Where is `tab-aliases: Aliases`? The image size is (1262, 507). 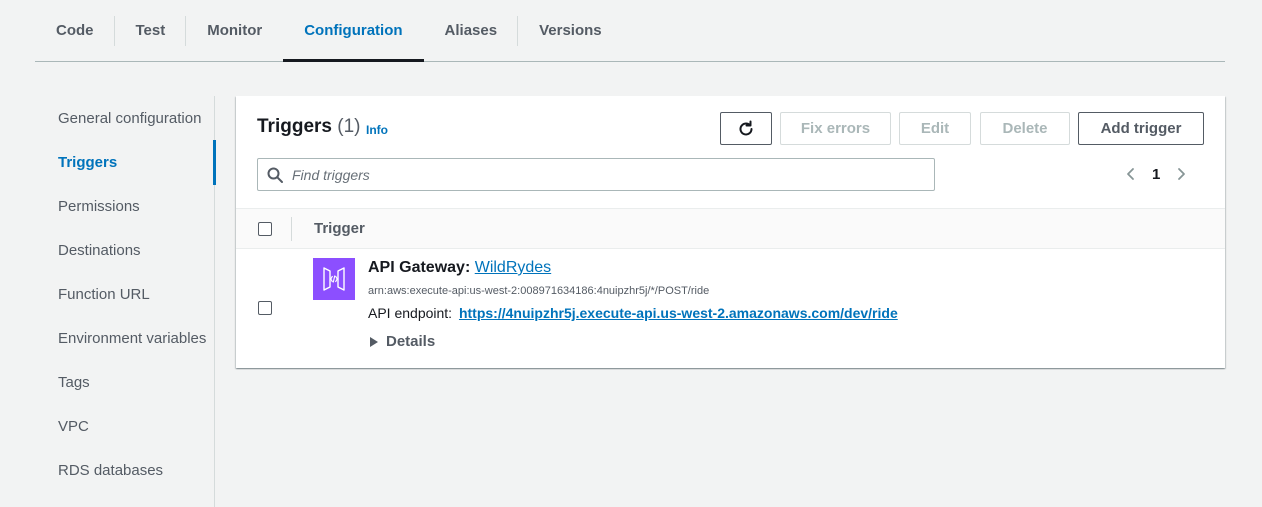
tab-aliases: Aliases is located at coordinates (471, 30).